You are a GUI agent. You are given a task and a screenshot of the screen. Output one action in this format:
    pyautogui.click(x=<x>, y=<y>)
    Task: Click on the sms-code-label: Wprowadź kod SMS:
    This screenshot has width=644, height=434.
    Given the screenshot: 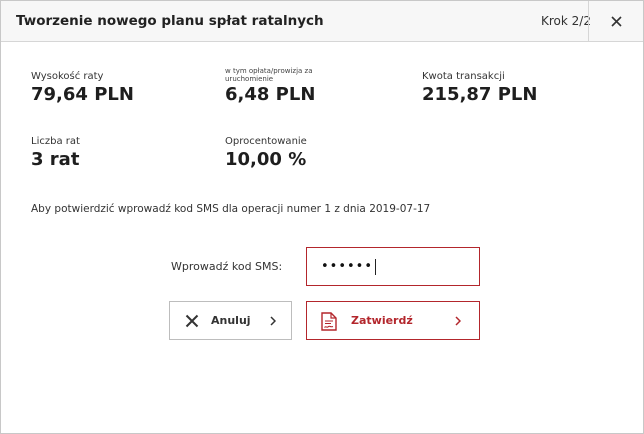 What is the action you would take?
    pyautogui.click(x=227, y=266)
    